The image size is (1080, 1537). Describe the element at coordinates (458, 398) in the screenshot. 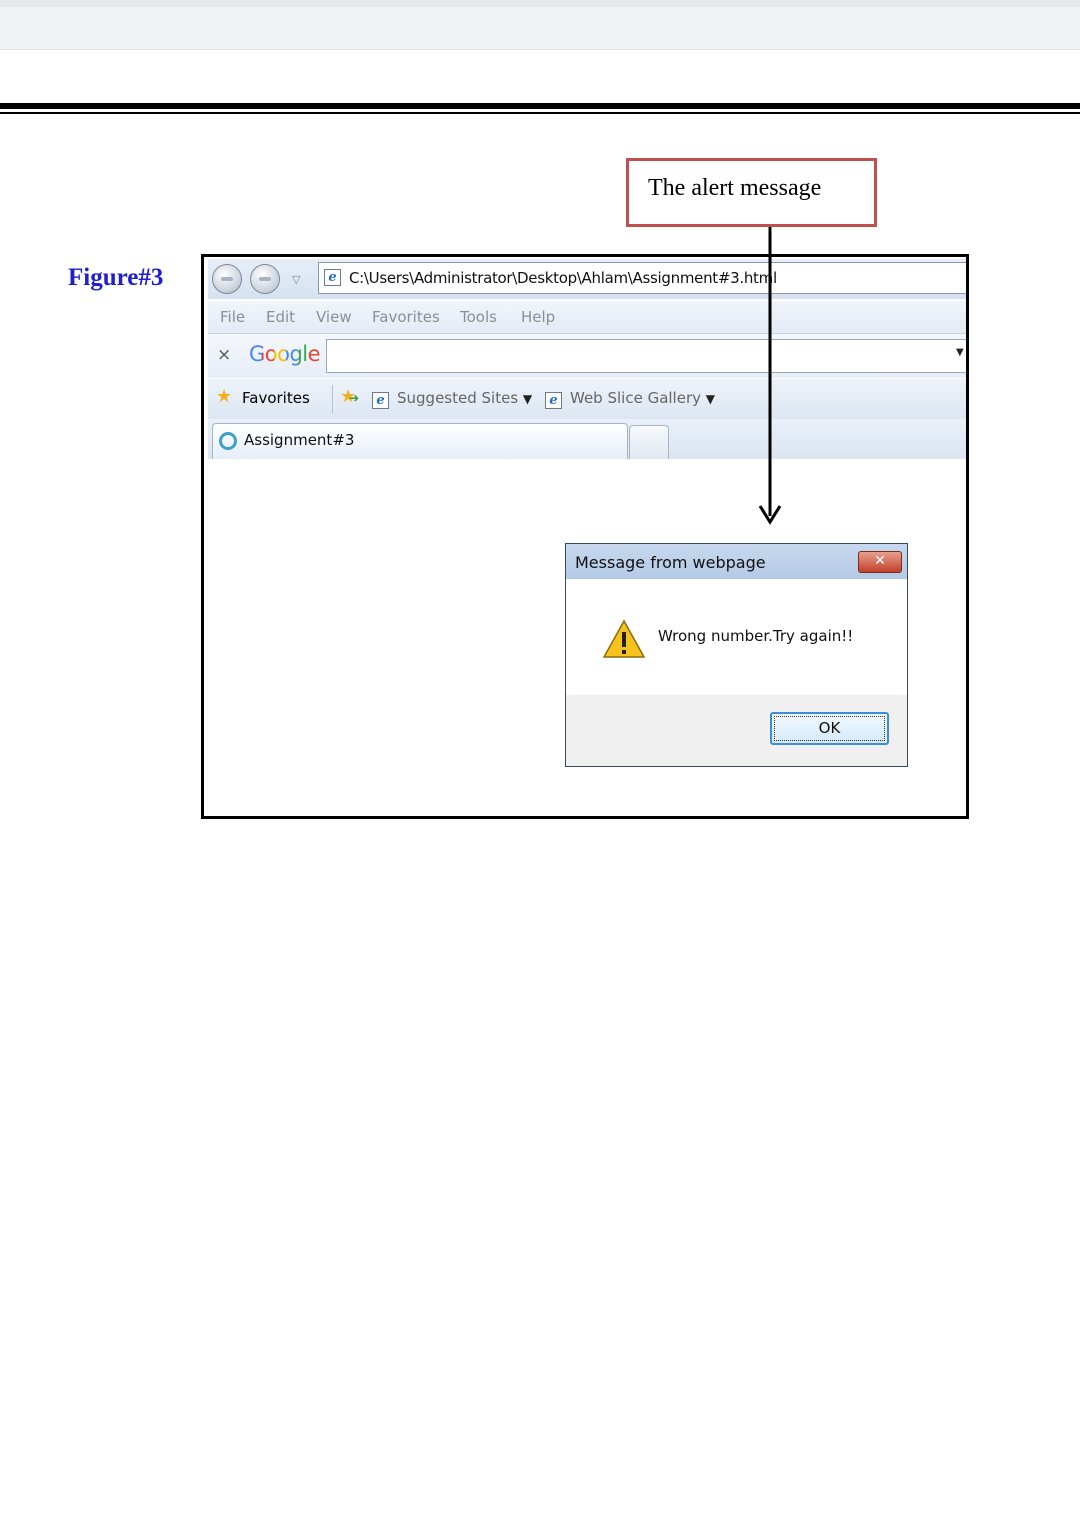

I see `suggested-sites-label: Suggested Sites` at that location.